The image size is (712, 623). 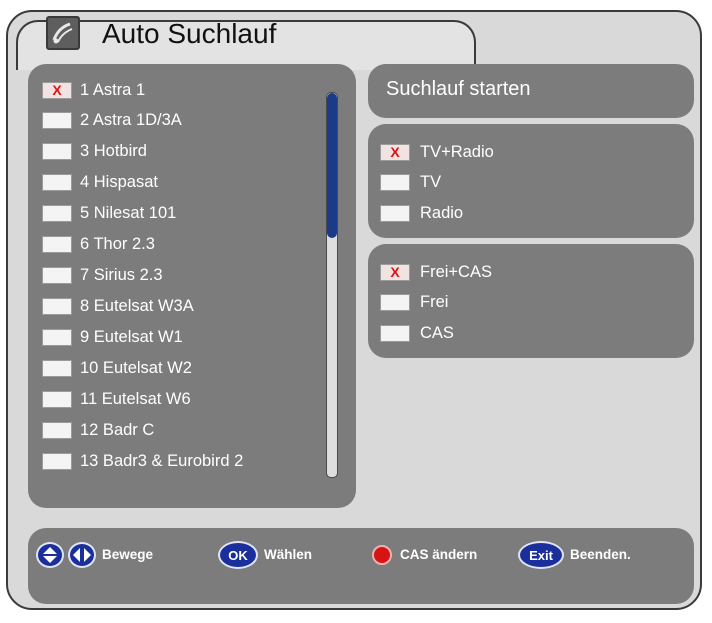 What do you see at coordinates (189, 33) in the screenshot?
I see `page-title: Auto Suchlauf` at bounding box center [189, 33].